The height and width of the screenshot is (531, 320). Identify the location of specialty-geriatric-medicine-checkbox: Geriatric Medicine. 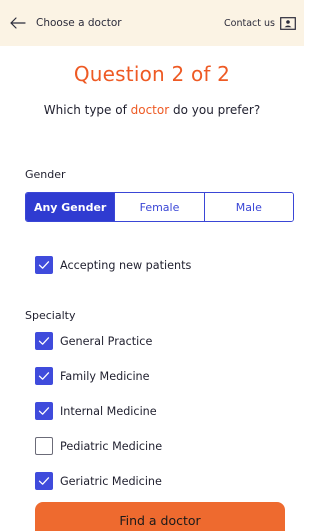
(98, 481).